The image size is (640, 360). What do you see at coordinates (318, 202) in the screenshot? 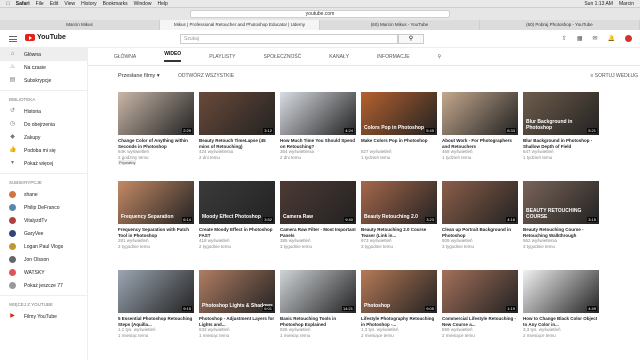
I see `video-thumbnail: Camera Raw 9:40` at bounding box center [318, 202].